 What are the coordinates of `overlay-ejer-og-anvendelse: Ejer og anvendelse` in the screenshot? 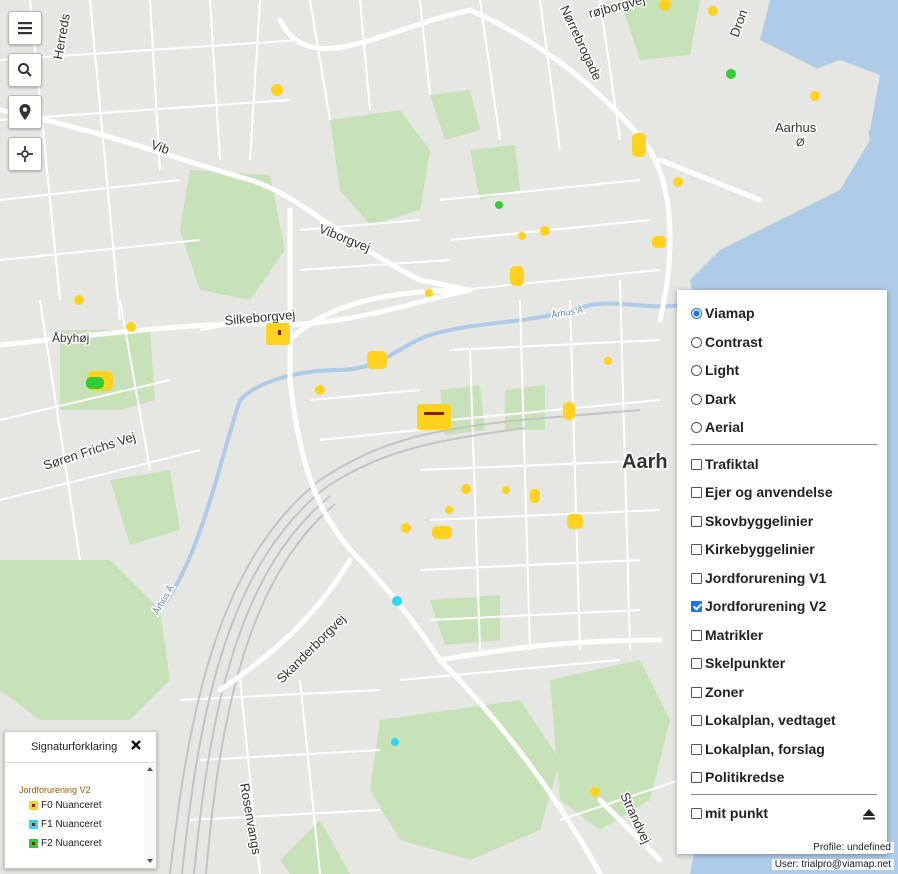 It's located at (762, 492).